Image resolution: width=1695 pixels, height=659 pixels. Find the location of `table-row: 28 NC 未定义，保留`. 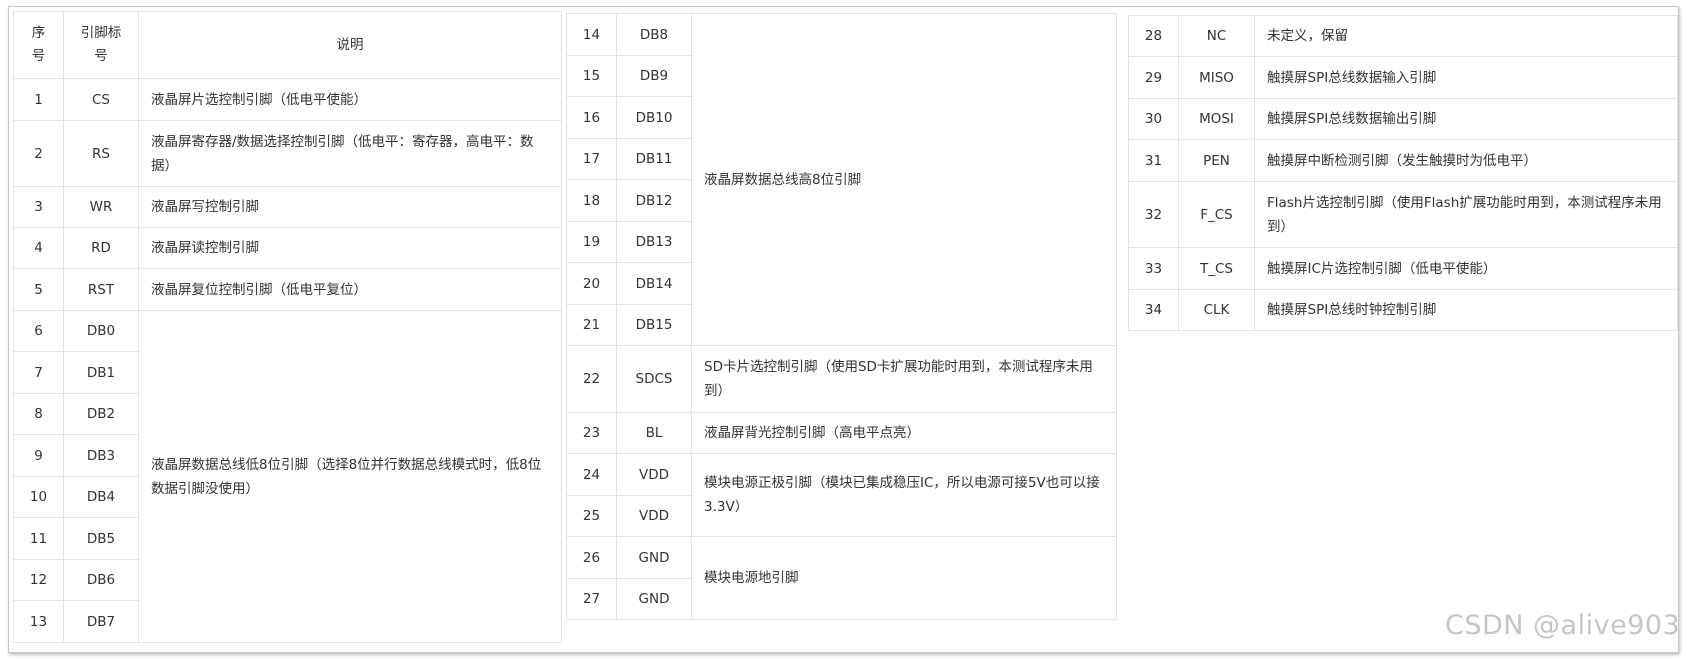

table-row: 28 NC 未定义，保留 is located at coordinates (1403, 36).